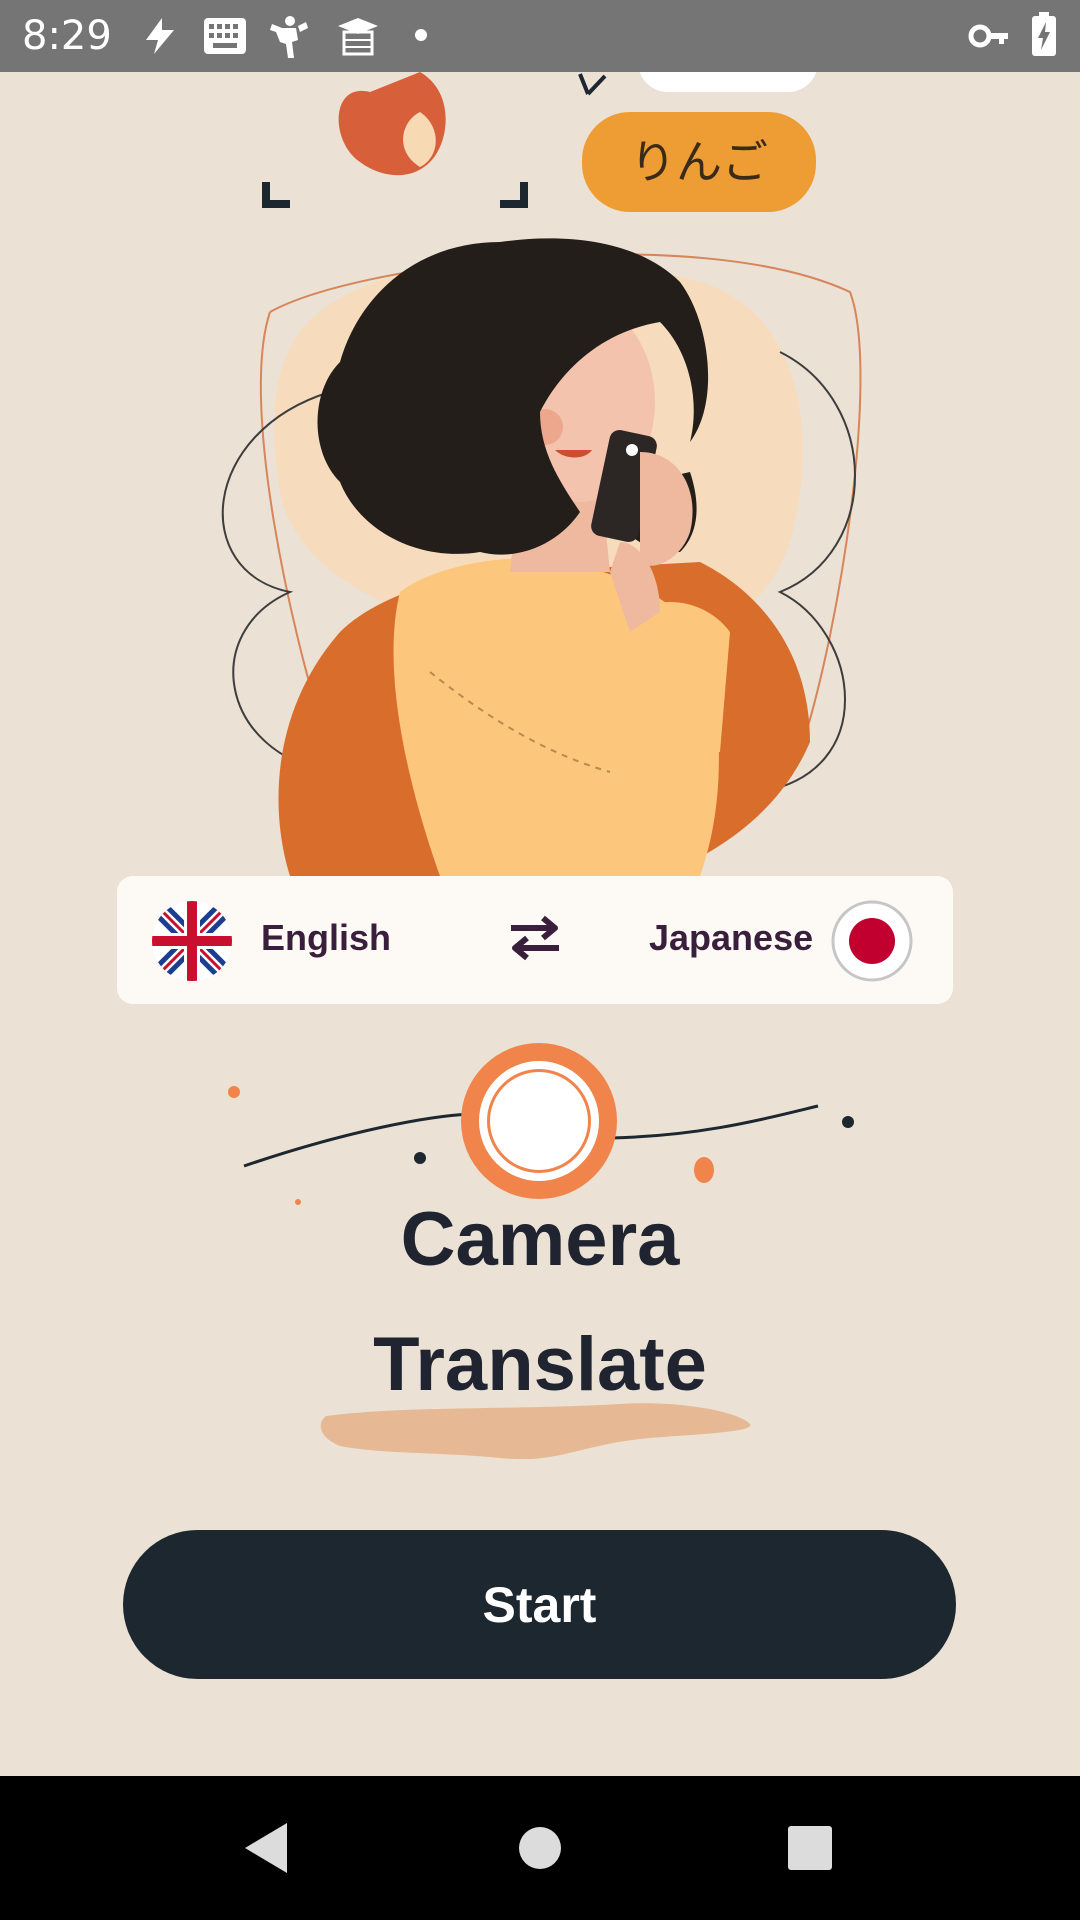  Describe the element at coordinates (289, 37) in the screenshot. I see `fitness-icon` at that location.